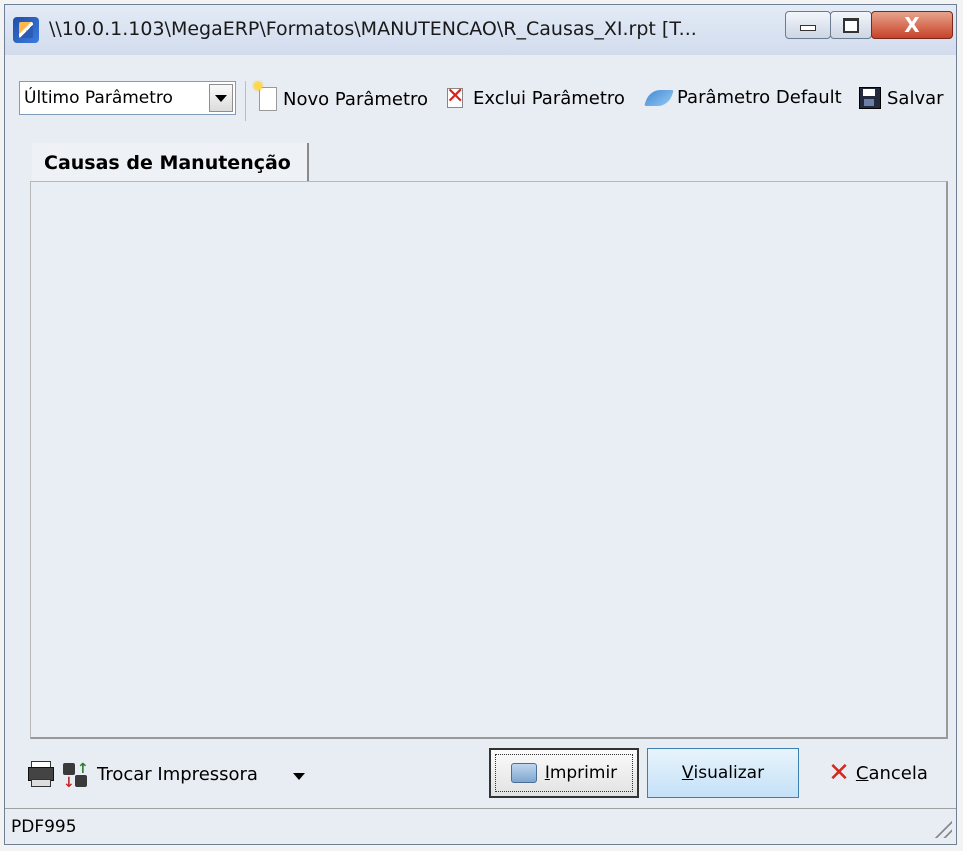 The height and width of the screenshot is (851, 963). Describe the element at coordinates (659, 97) in the screenshot. I see `default-parameter-icon` at that location.